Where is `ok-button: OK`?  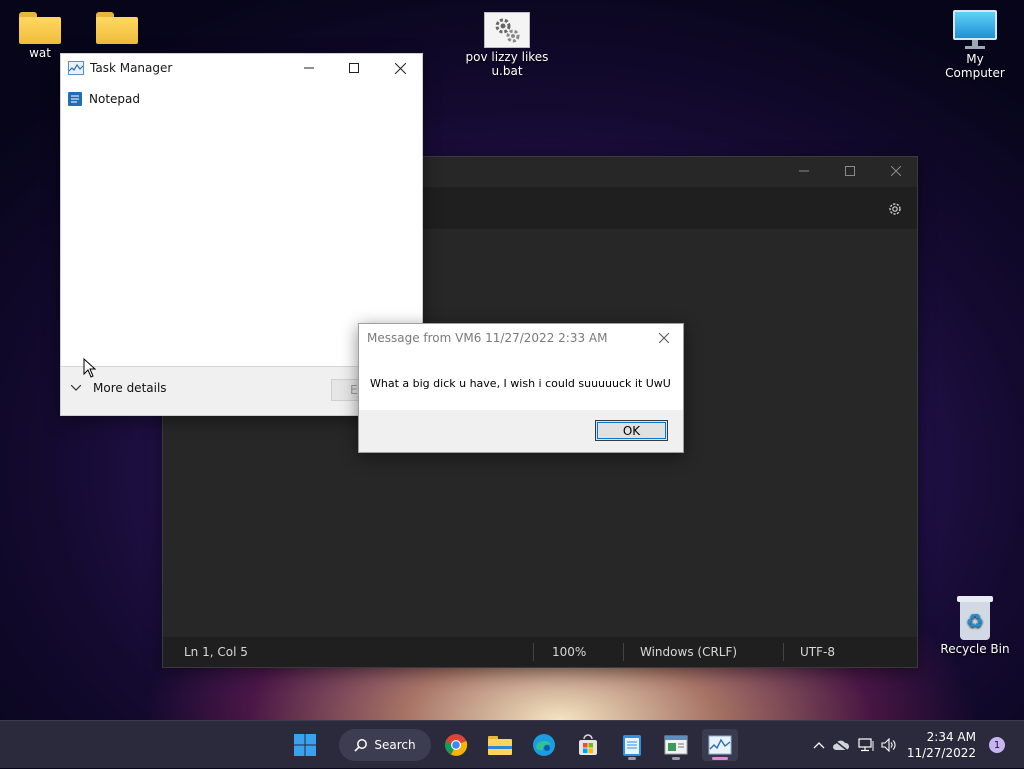
ok-button: OK is located at coordinates (631, 430).